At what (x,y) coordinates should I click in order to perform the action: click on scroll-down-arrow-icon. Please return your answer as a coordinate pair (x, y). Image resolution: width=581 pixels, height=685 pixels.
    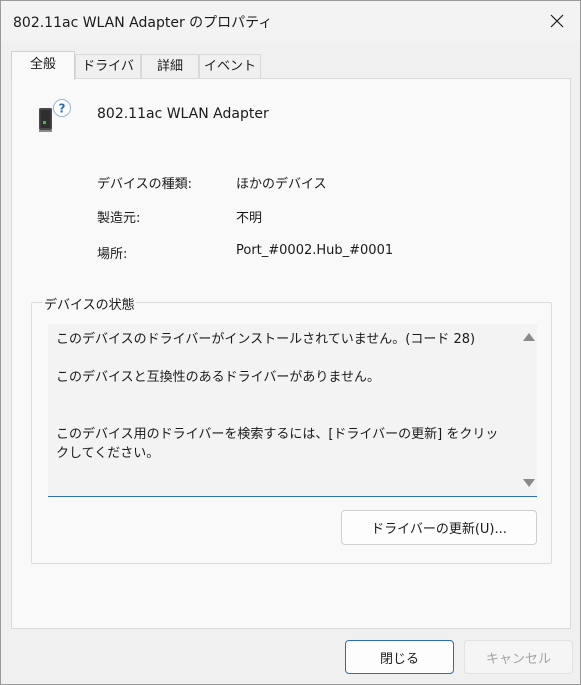
    Looking at the image, I should click on (529, 483).